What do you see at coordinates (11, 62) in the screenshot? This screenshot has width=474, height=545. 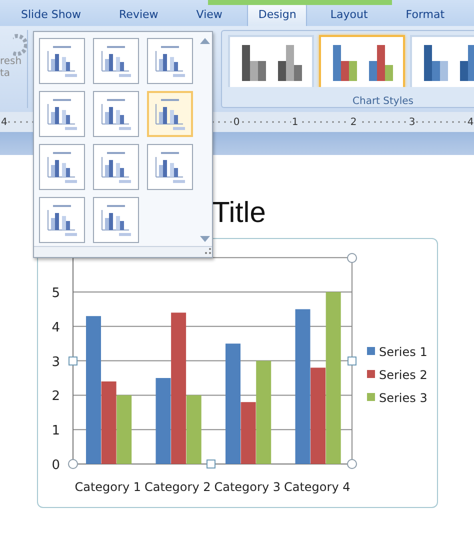 I see `button-label: resh` at bounding box center [11, 62].